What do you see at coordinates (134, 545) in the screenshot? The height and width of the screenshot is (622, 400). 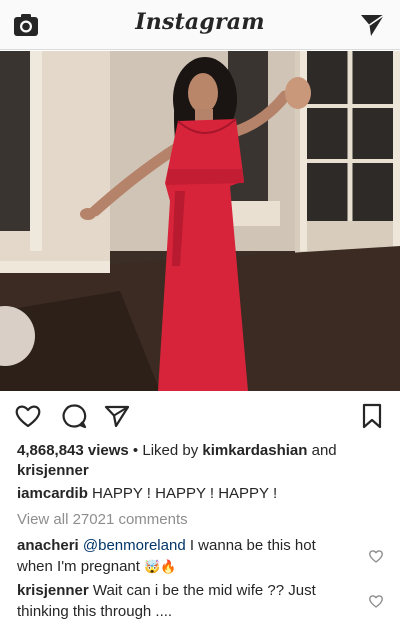 I see `comment-mention: @benmoreland` at bounding box center [134, 545].